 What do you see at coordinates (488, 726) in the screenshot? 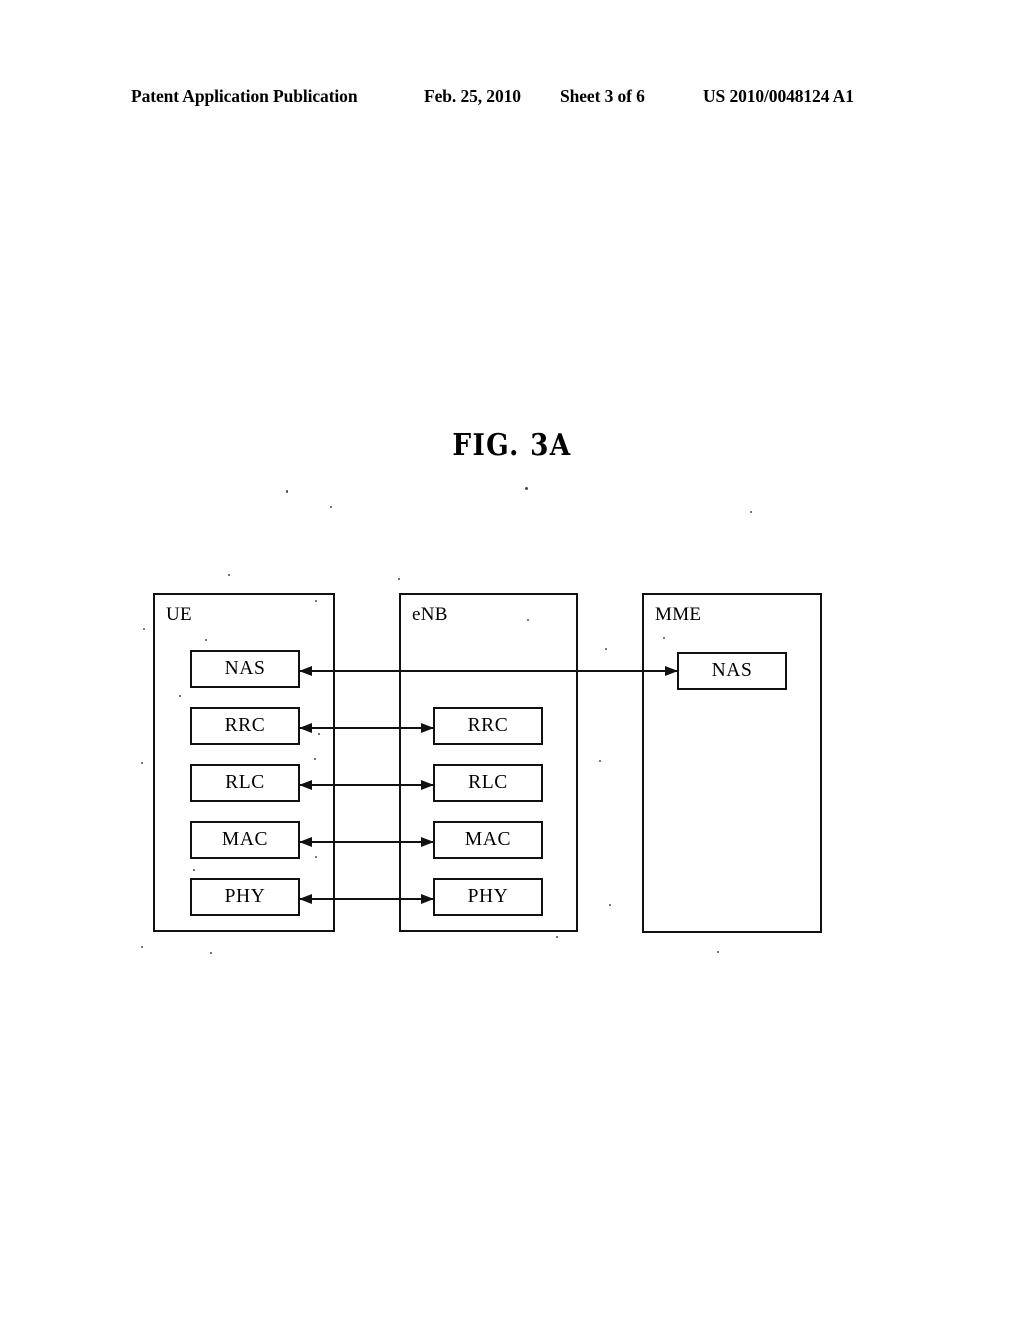
I see `enb-layer-rrc: RRC` at bounding box center [488, 726].